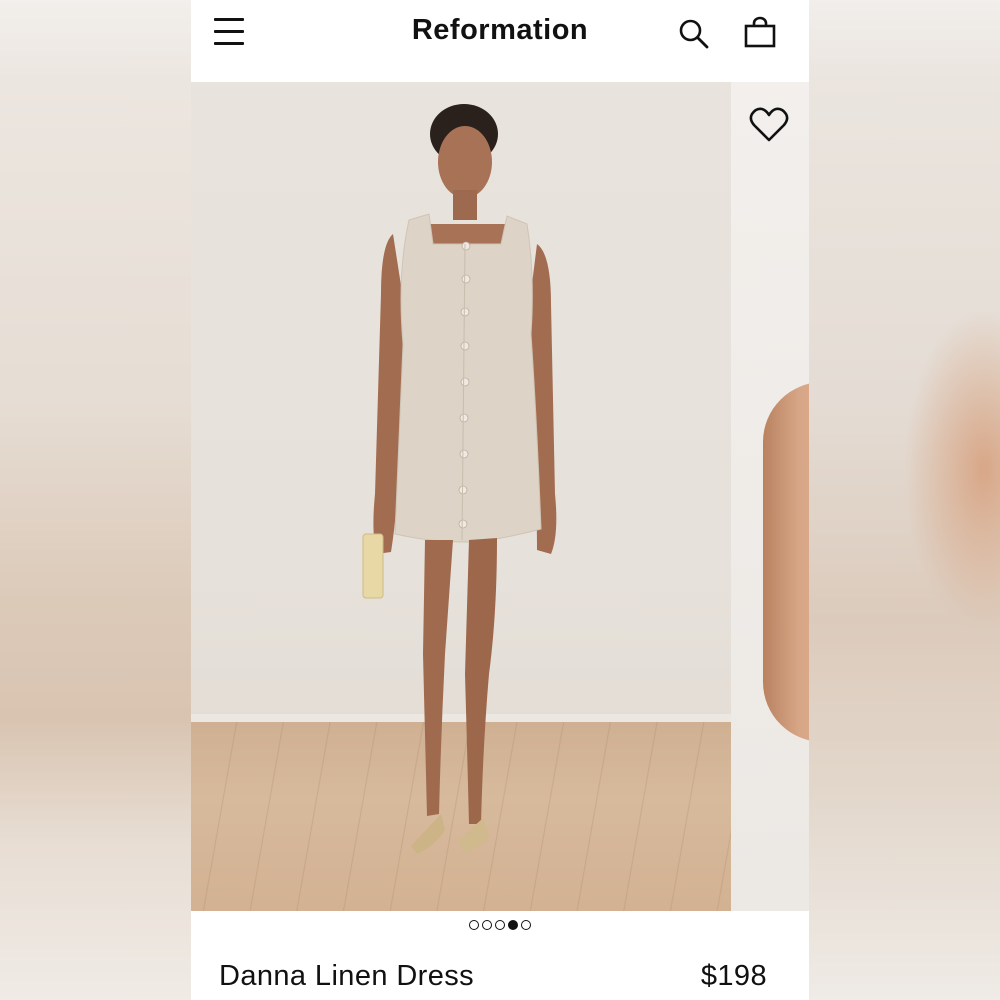 The image size is (1000, 1000). I want to click on brand-logo: Reformation, so click(500, 30).